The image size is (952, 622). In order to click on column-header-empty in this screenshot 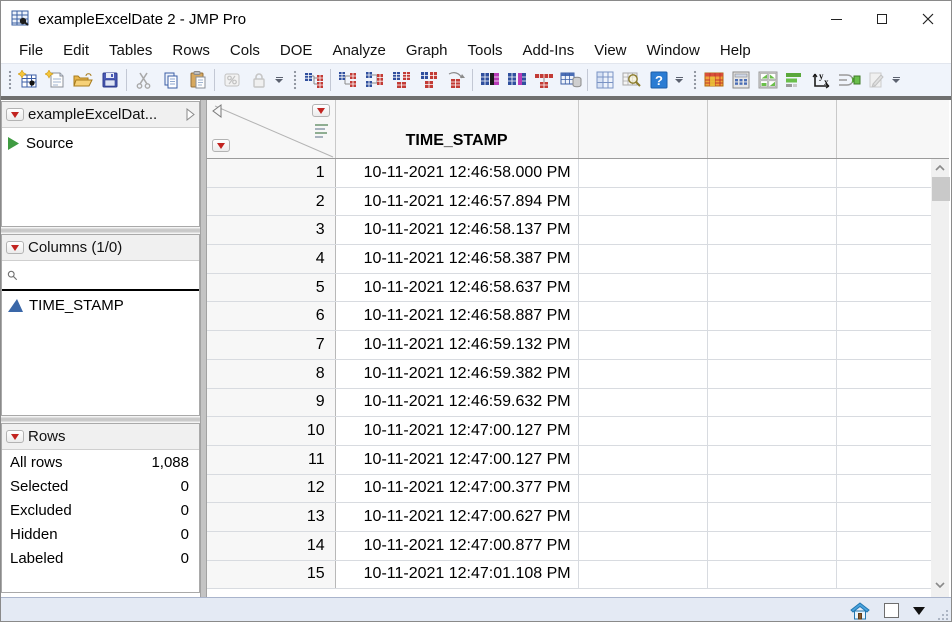, I will do `click(772, 129)`.